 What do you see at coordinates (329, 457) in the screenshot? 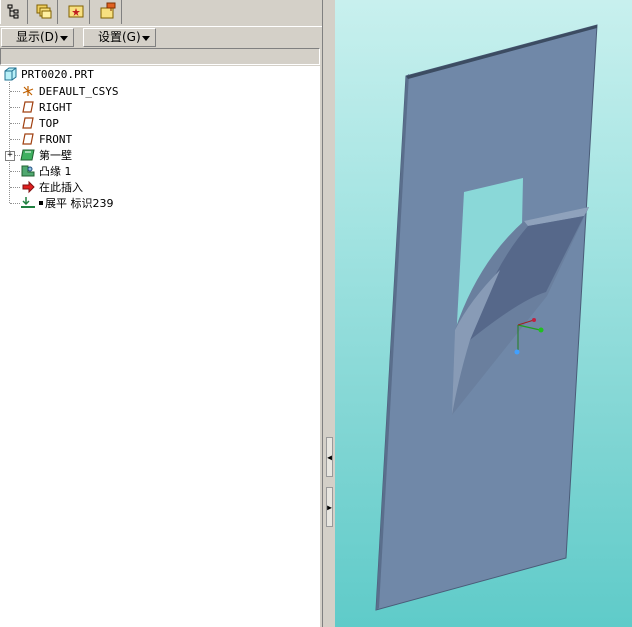
I see `collapse-left-icon: ◀` at bounding box center [329, 457].